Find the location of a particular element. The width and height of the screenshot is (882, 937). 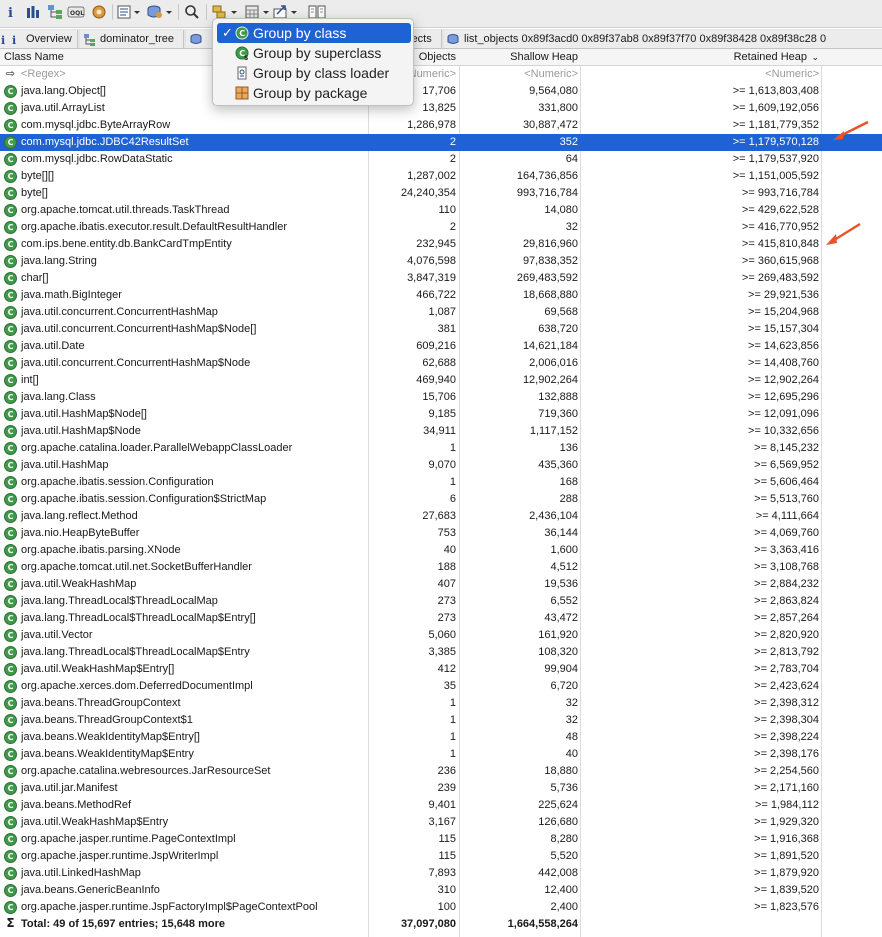

shallow-heap-cell: 331,800 is located at coordinates (558, 108).